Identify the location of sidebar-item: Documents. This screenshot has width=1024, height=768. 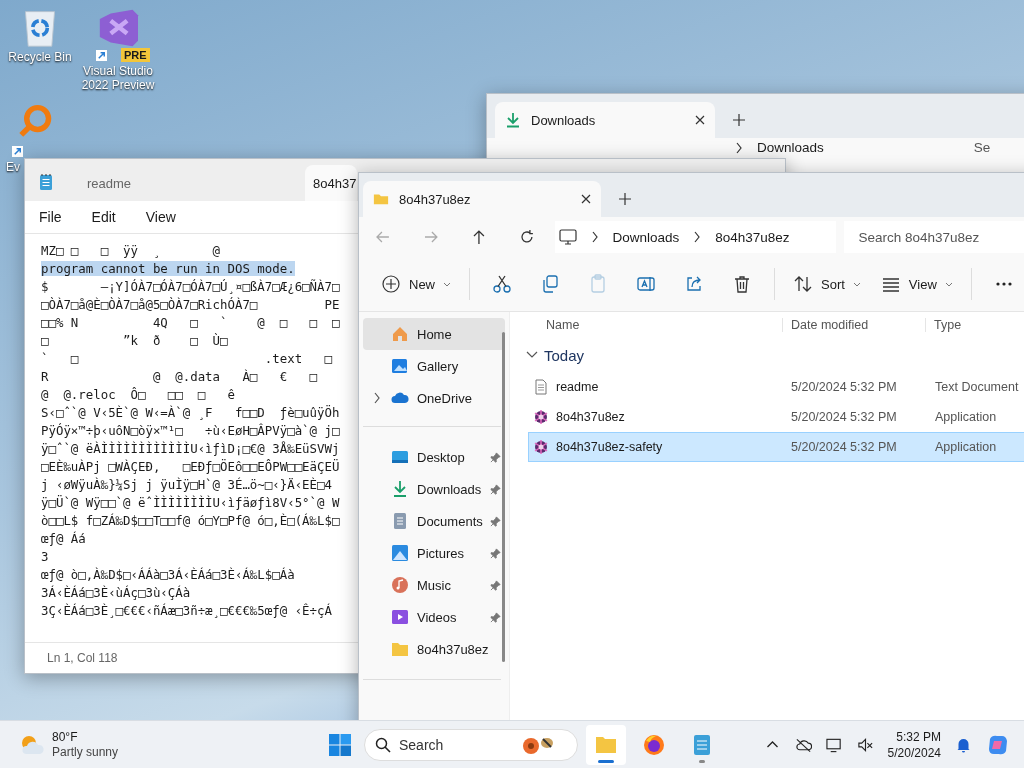
(434, 521).